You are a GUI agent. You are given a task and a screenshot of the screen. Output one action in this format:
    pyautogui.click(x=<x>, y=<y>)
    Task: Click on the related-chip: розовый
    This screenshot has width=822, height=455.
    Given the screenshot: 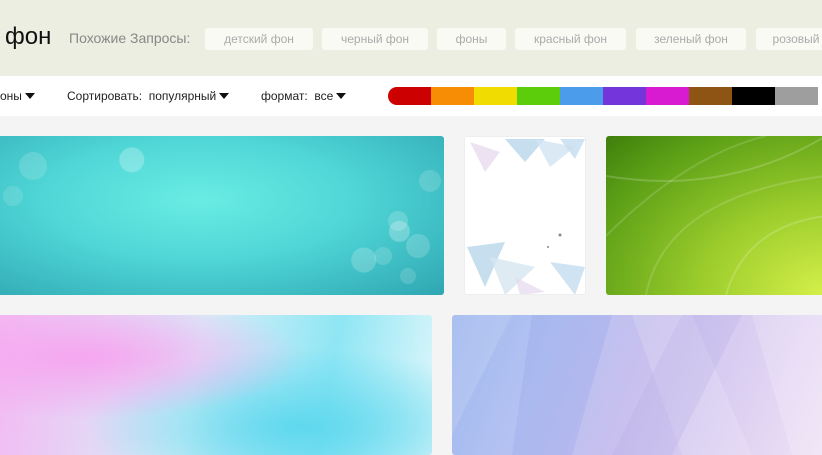 What is the action you would take?
    pyautogui.click(x=789, y=39)
    